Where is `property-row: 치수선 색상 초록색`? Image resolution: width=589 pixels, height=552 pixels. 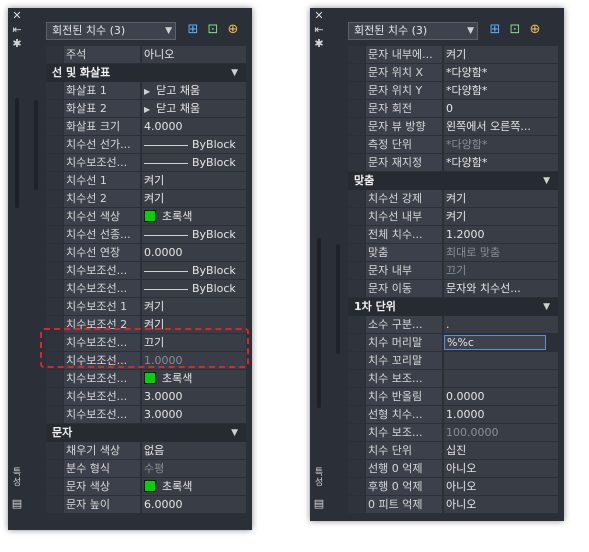
property-row: 치수선 색상 초록색 is located at coordinates (146, 217).